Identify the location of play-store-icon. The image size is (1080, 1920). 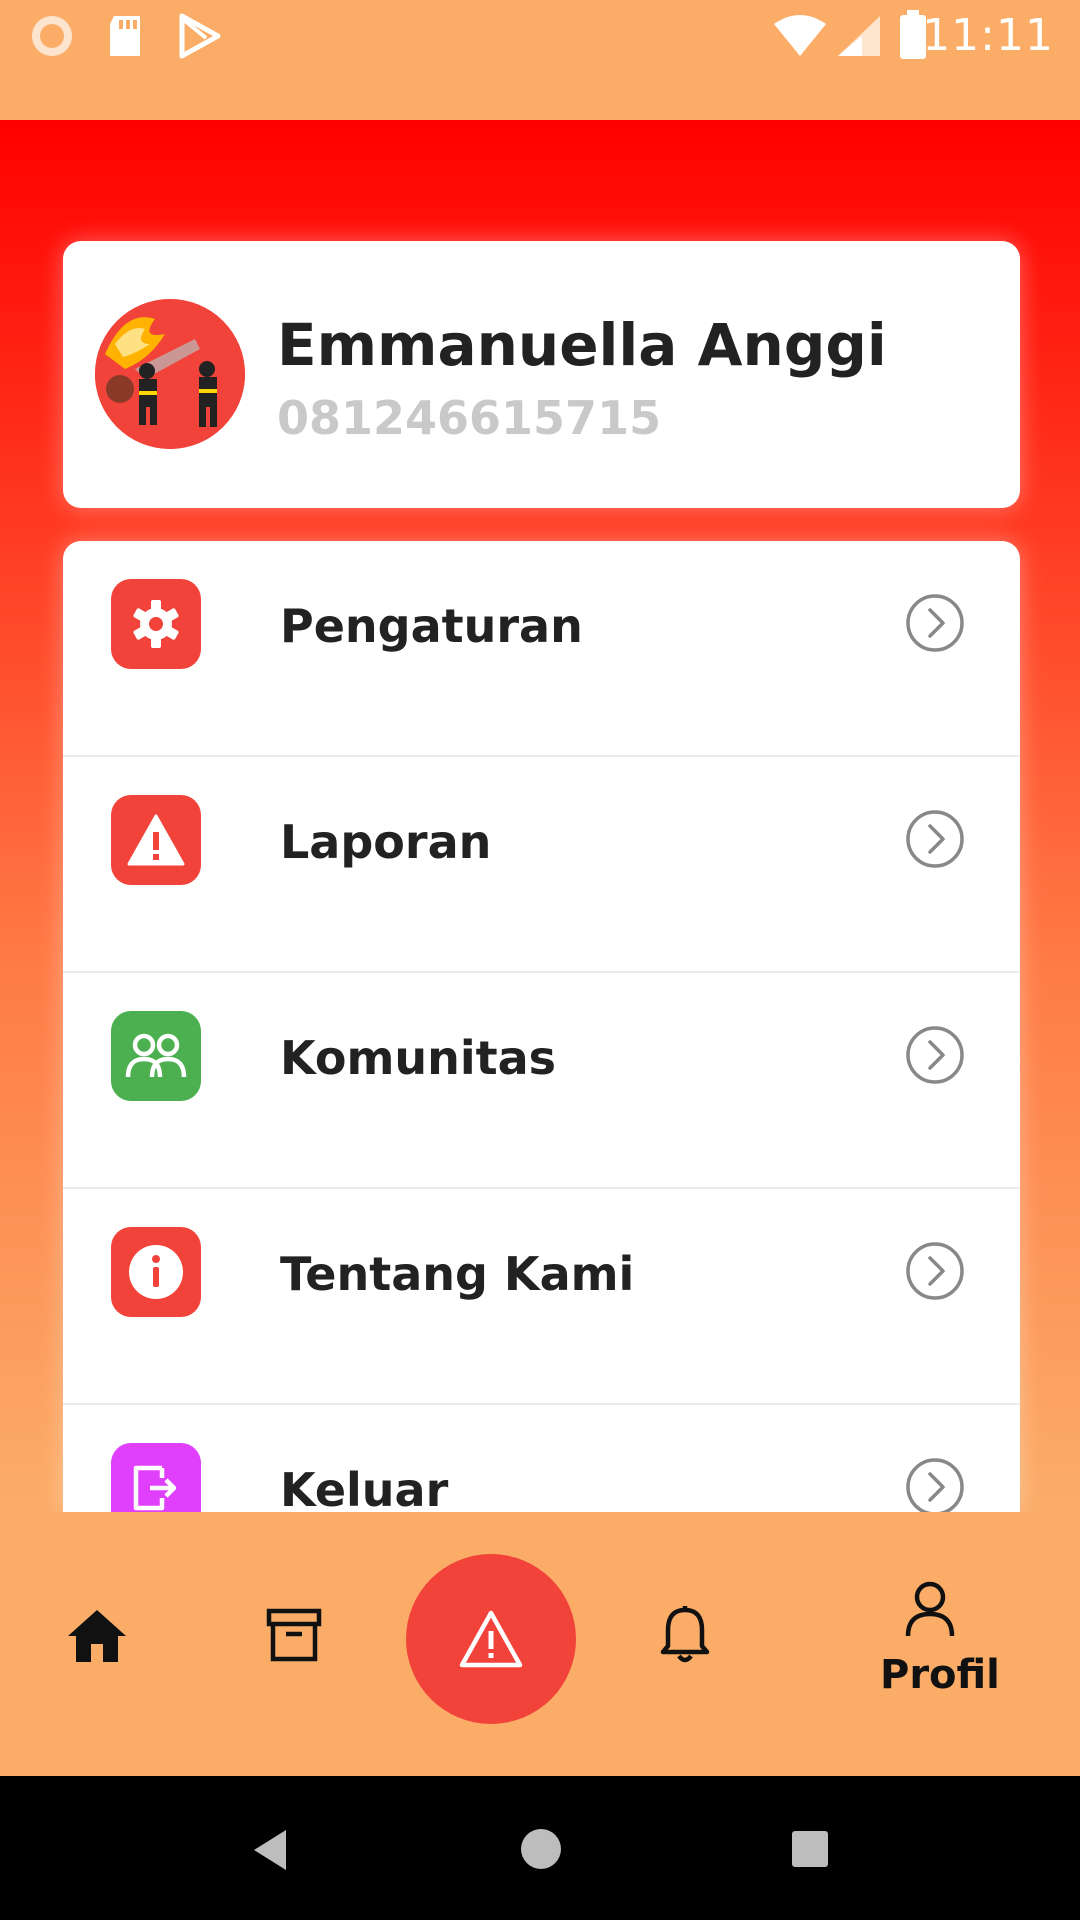
(200, 38).